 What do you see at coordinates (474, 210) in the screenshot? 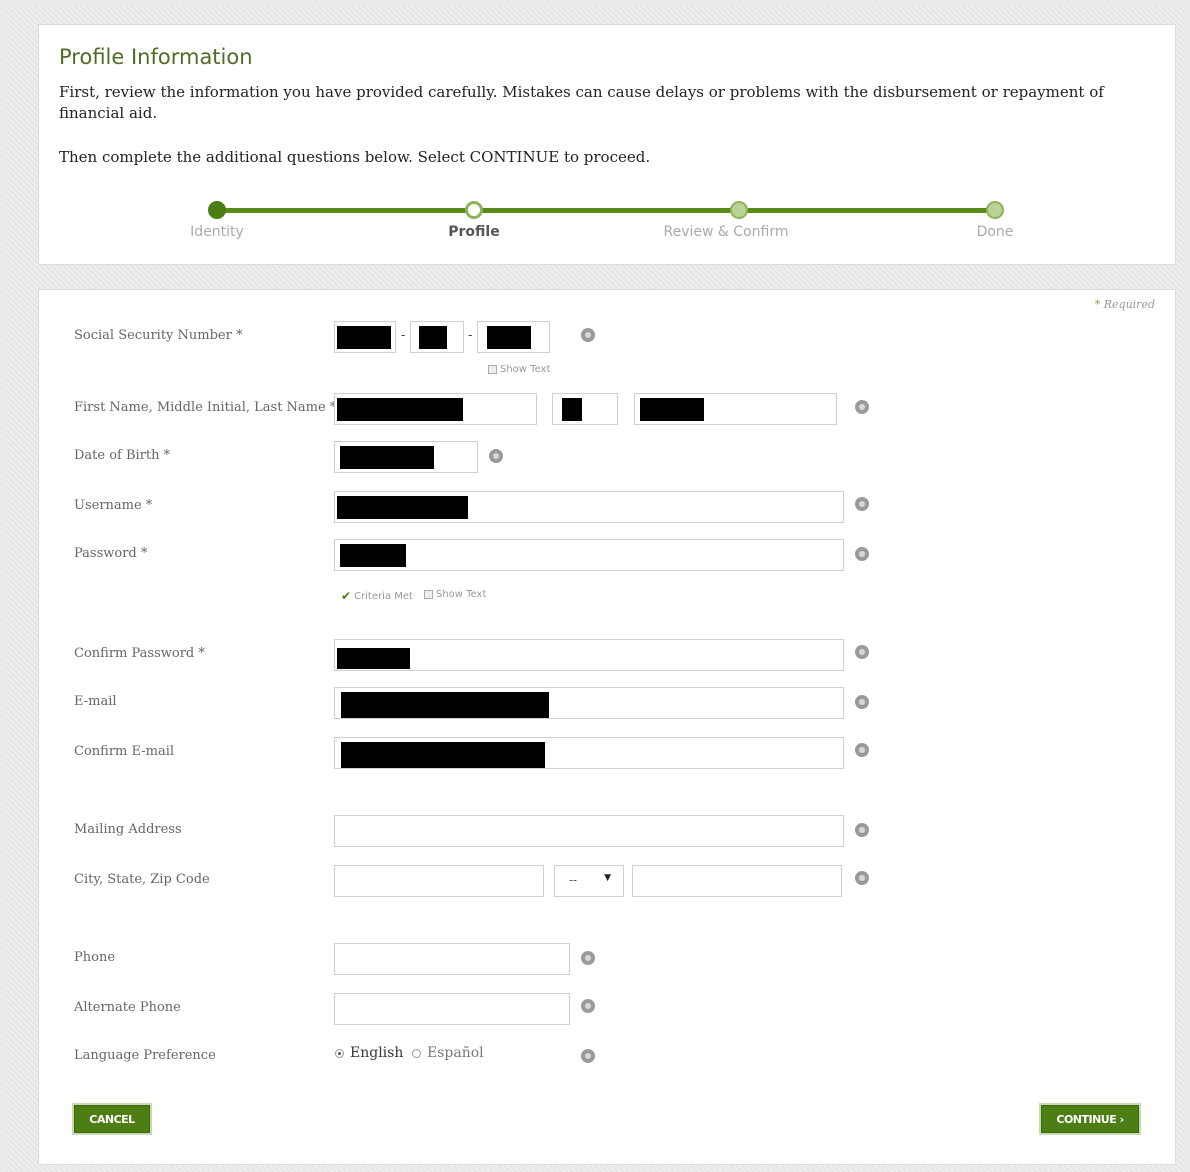
I see `step-dot-profile` at bounding box center [474, 210].